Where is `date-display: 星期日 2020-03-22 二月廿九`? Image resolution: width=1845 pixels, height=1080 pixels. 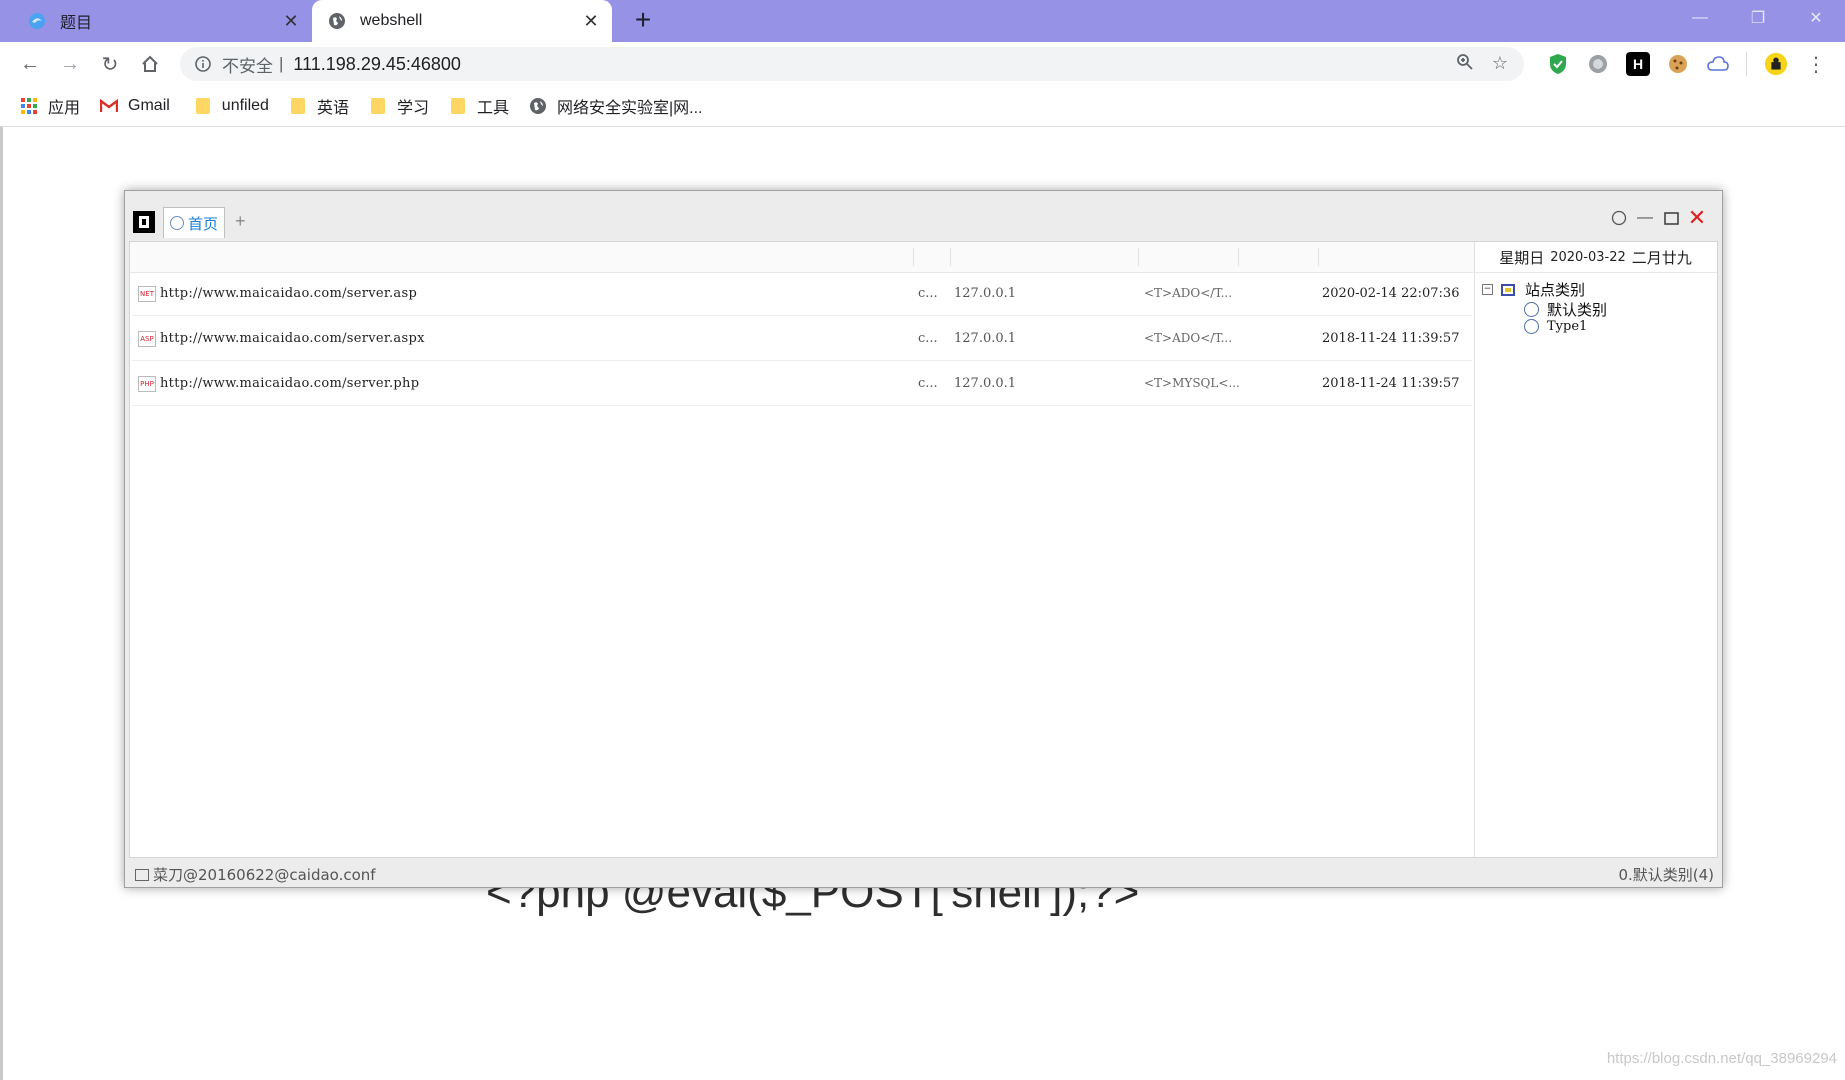
date-display: 星期日 2020-03-22 二月廿九 is located at coordinates (1595, 257).